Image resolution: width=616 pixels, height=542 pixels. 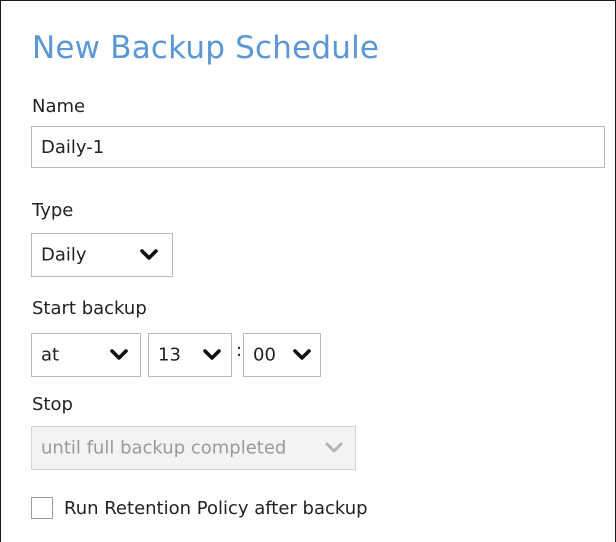 I want to click on stop-select: until full backup completed, so click(x=193, y=448).